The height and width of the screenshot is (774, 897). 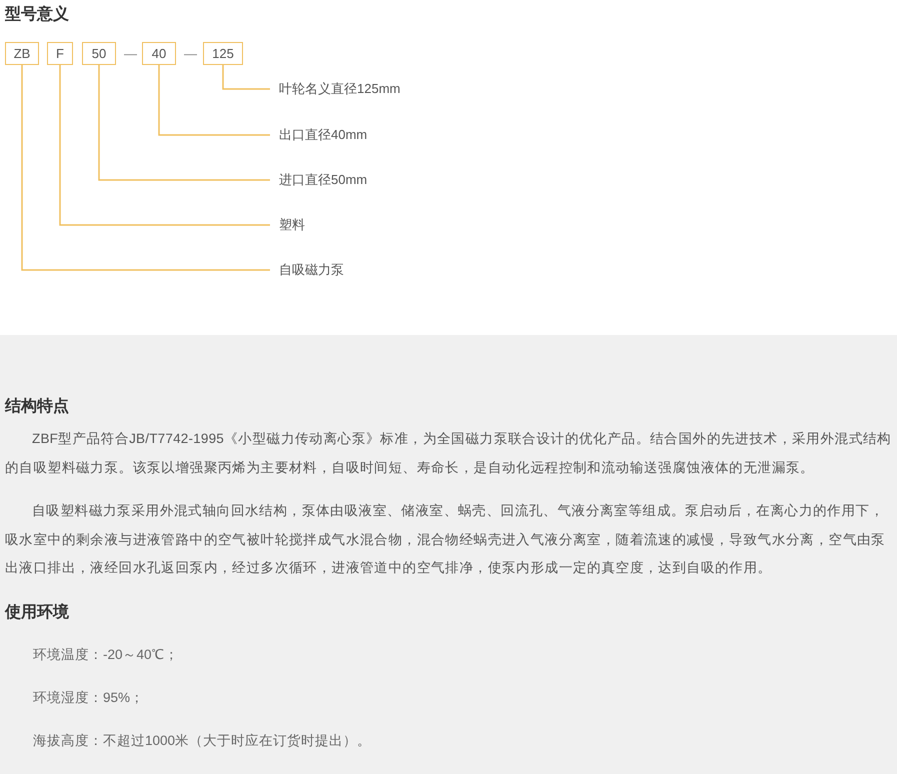 I want to click on code-label: 出口直径40mm, so click(x=323, y=135).